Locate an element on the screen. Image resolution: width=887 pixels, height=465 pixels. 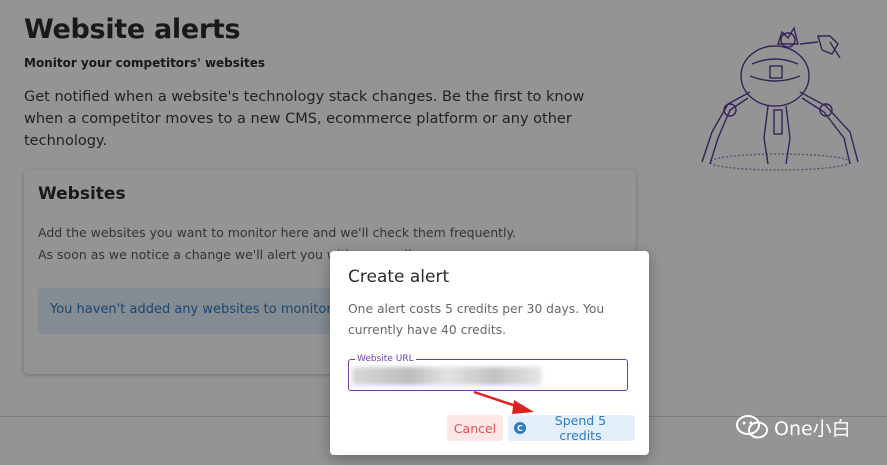
watermark: One小白 is located at coordinates (793, 427).